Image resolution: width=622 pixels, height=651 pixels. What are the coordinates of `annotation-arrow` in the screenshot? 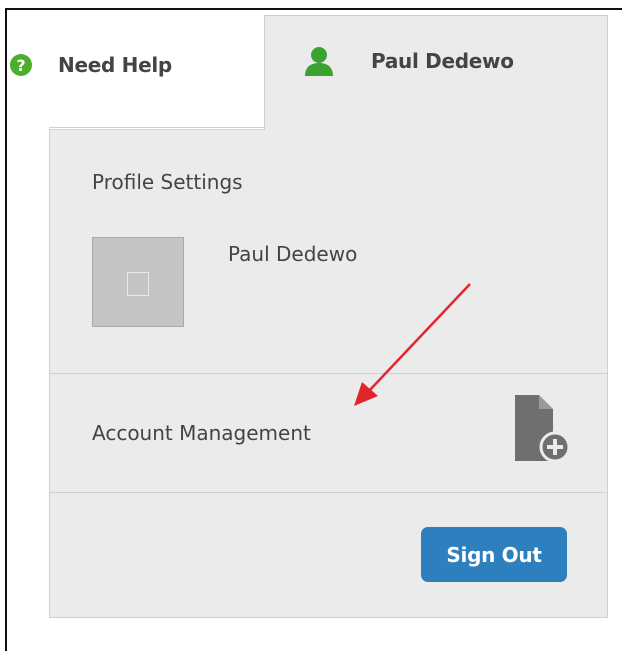 It's located at (412, 344).